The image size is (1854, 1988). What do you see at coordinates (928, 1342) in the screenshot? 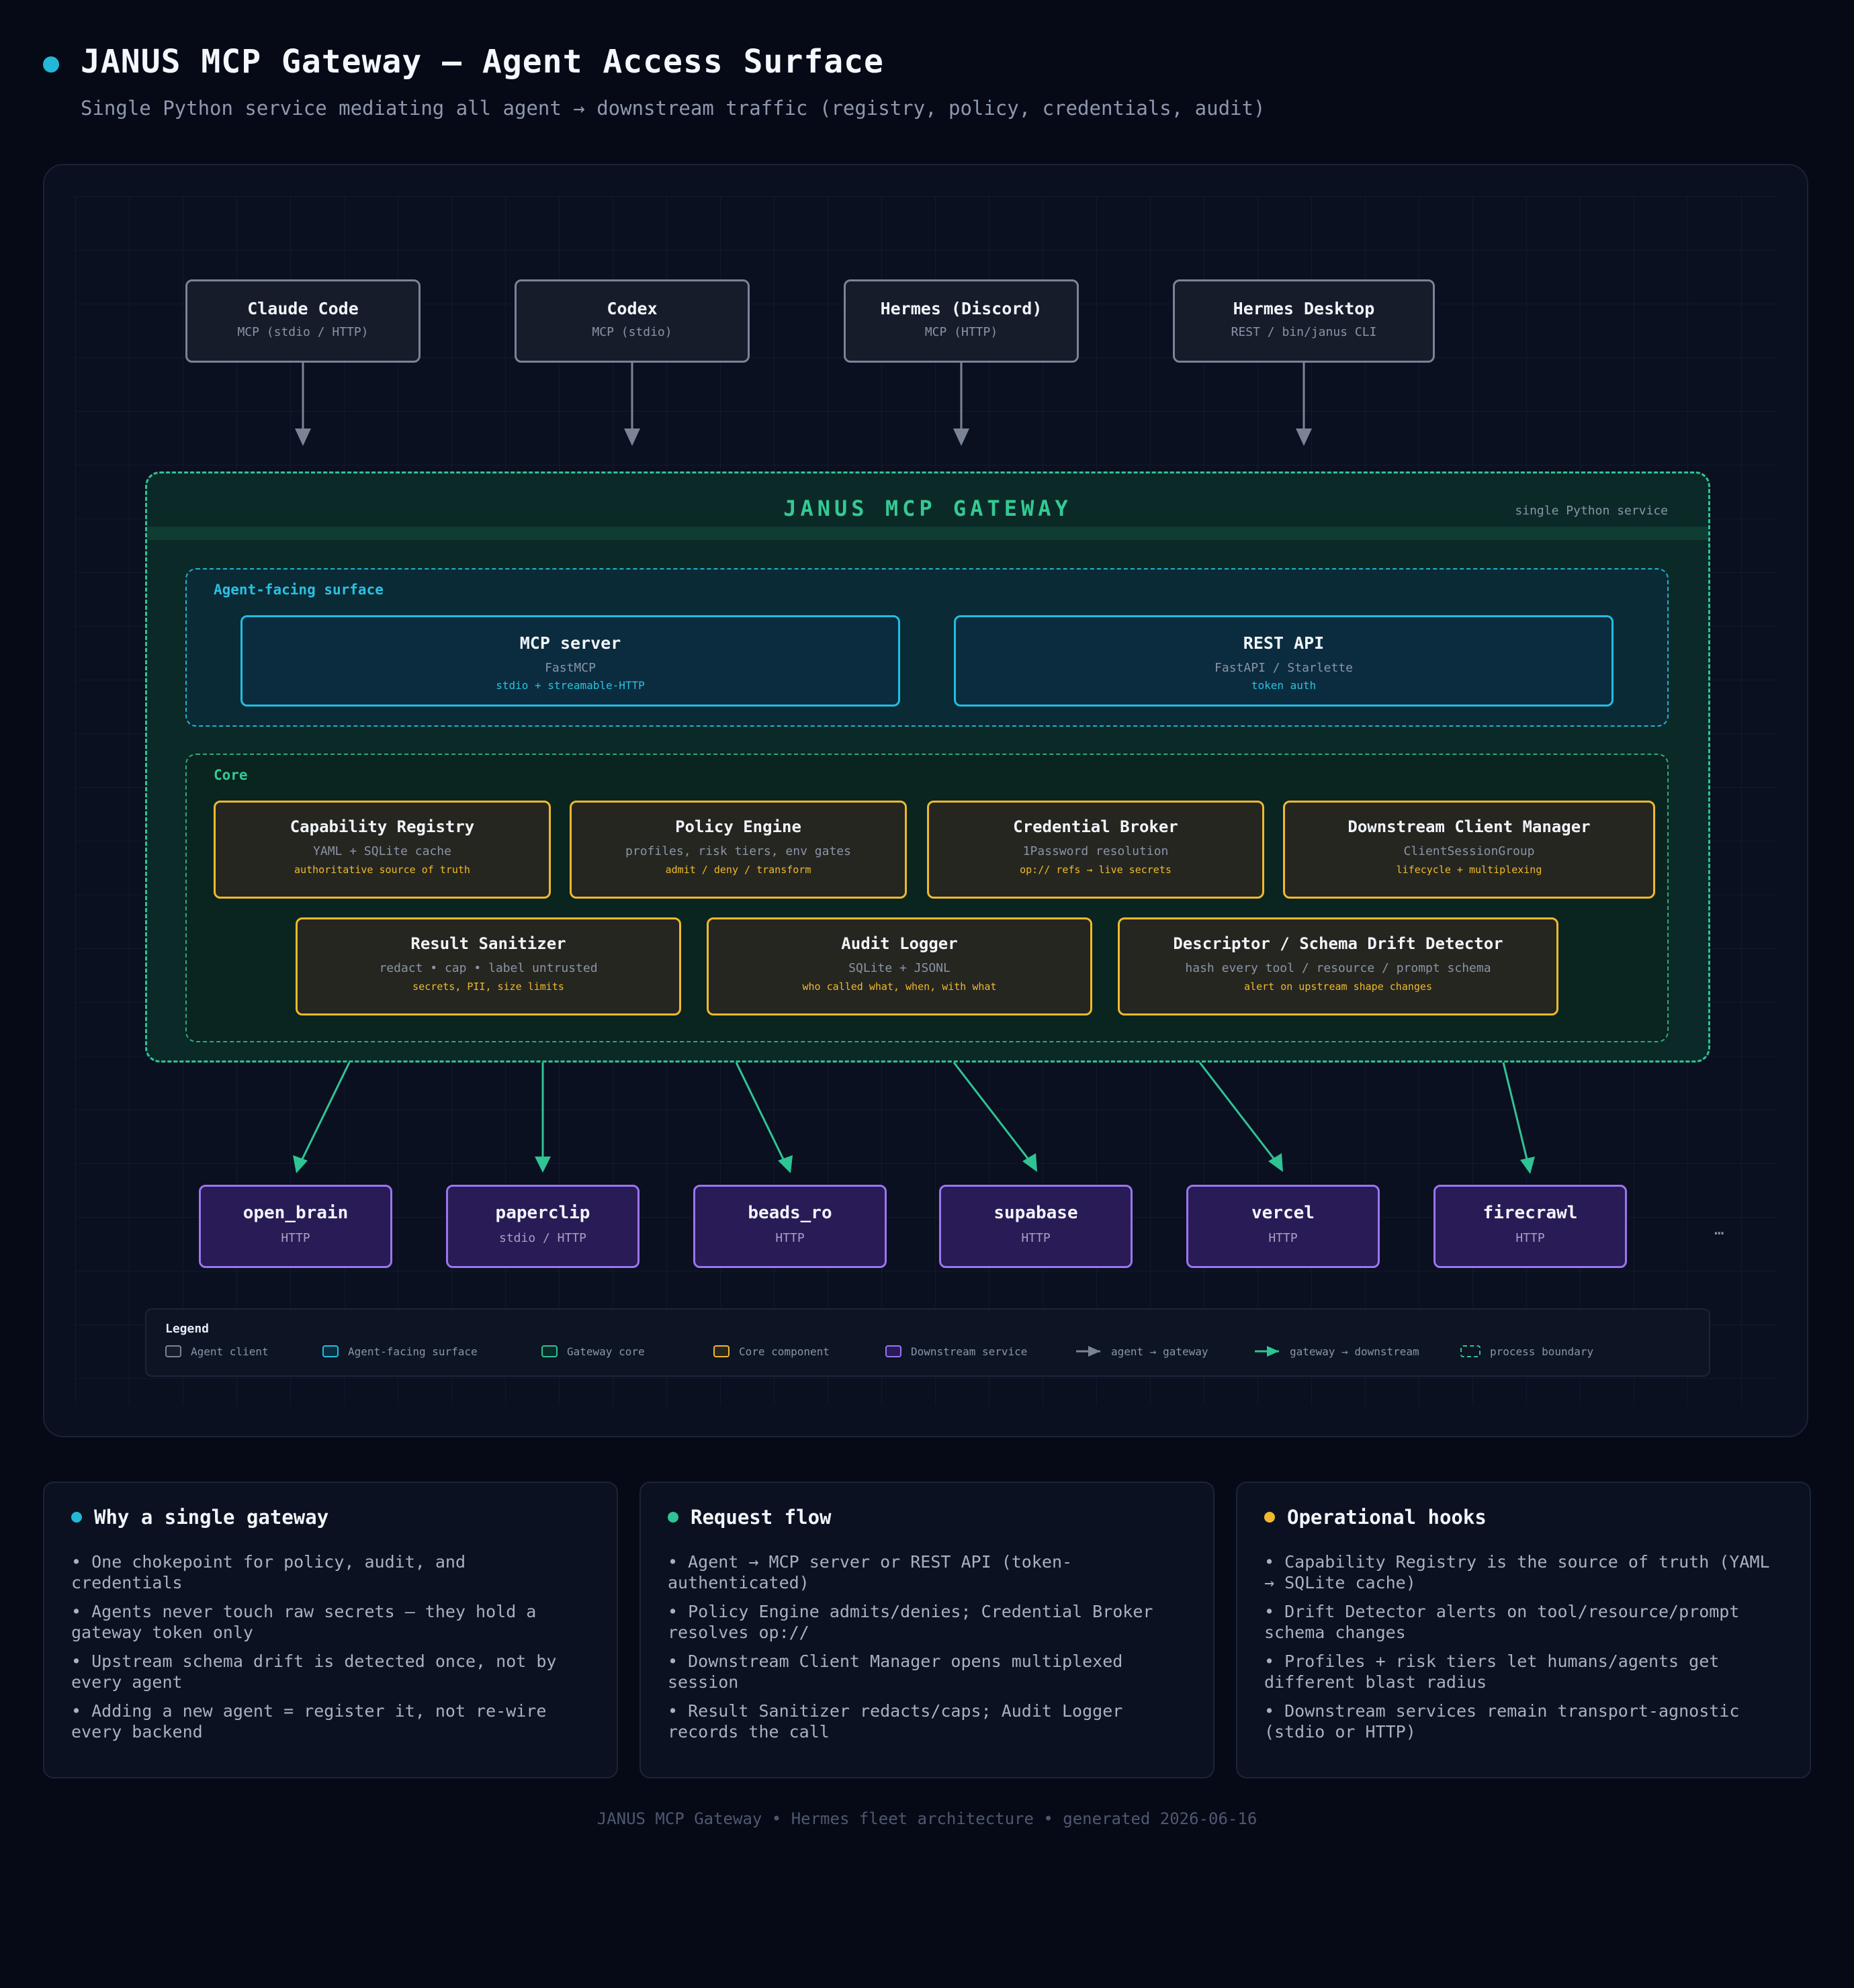
I see `legend` at bounding box center [928, 1342].